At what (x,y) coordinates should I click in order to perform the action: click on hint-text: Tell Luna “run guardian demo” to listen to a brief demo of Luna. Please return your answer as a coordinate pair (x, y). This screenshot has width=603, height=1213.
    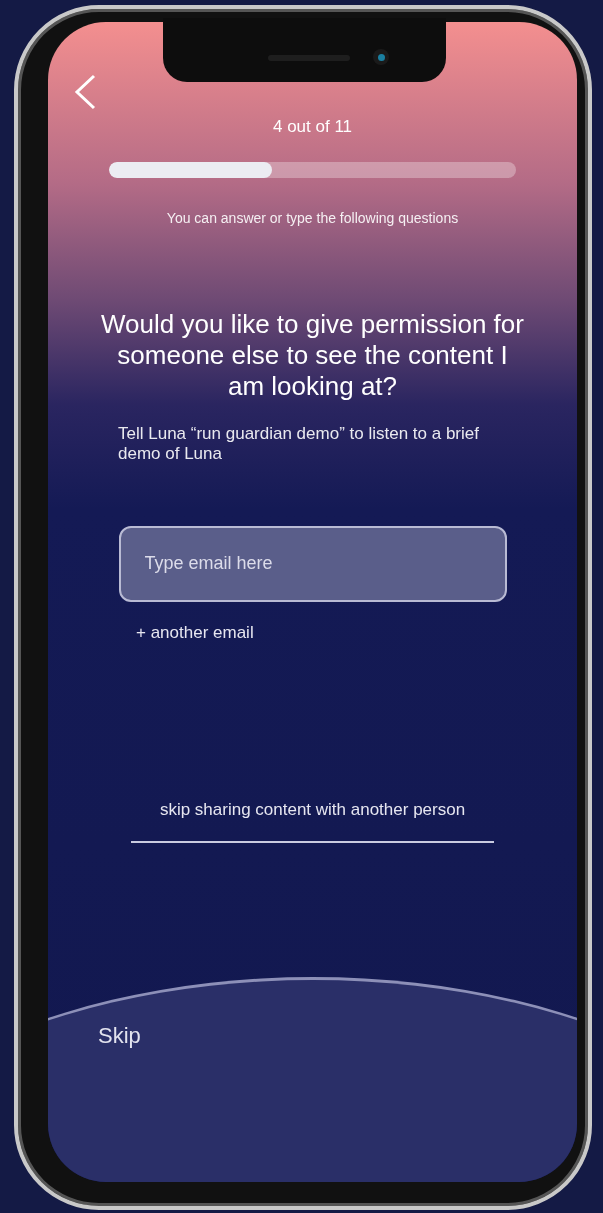
    Looking at the image, I should click on (299, 443).